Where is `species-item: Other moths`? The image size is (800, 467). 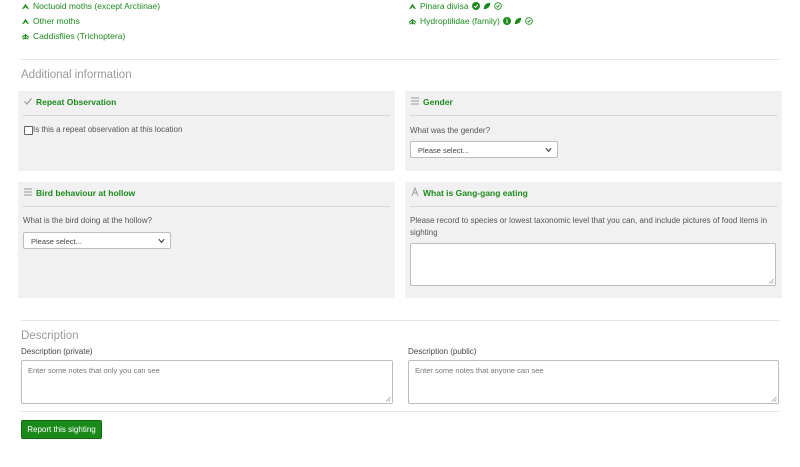
species-item: Other moths is located at coordinates (50, 21).